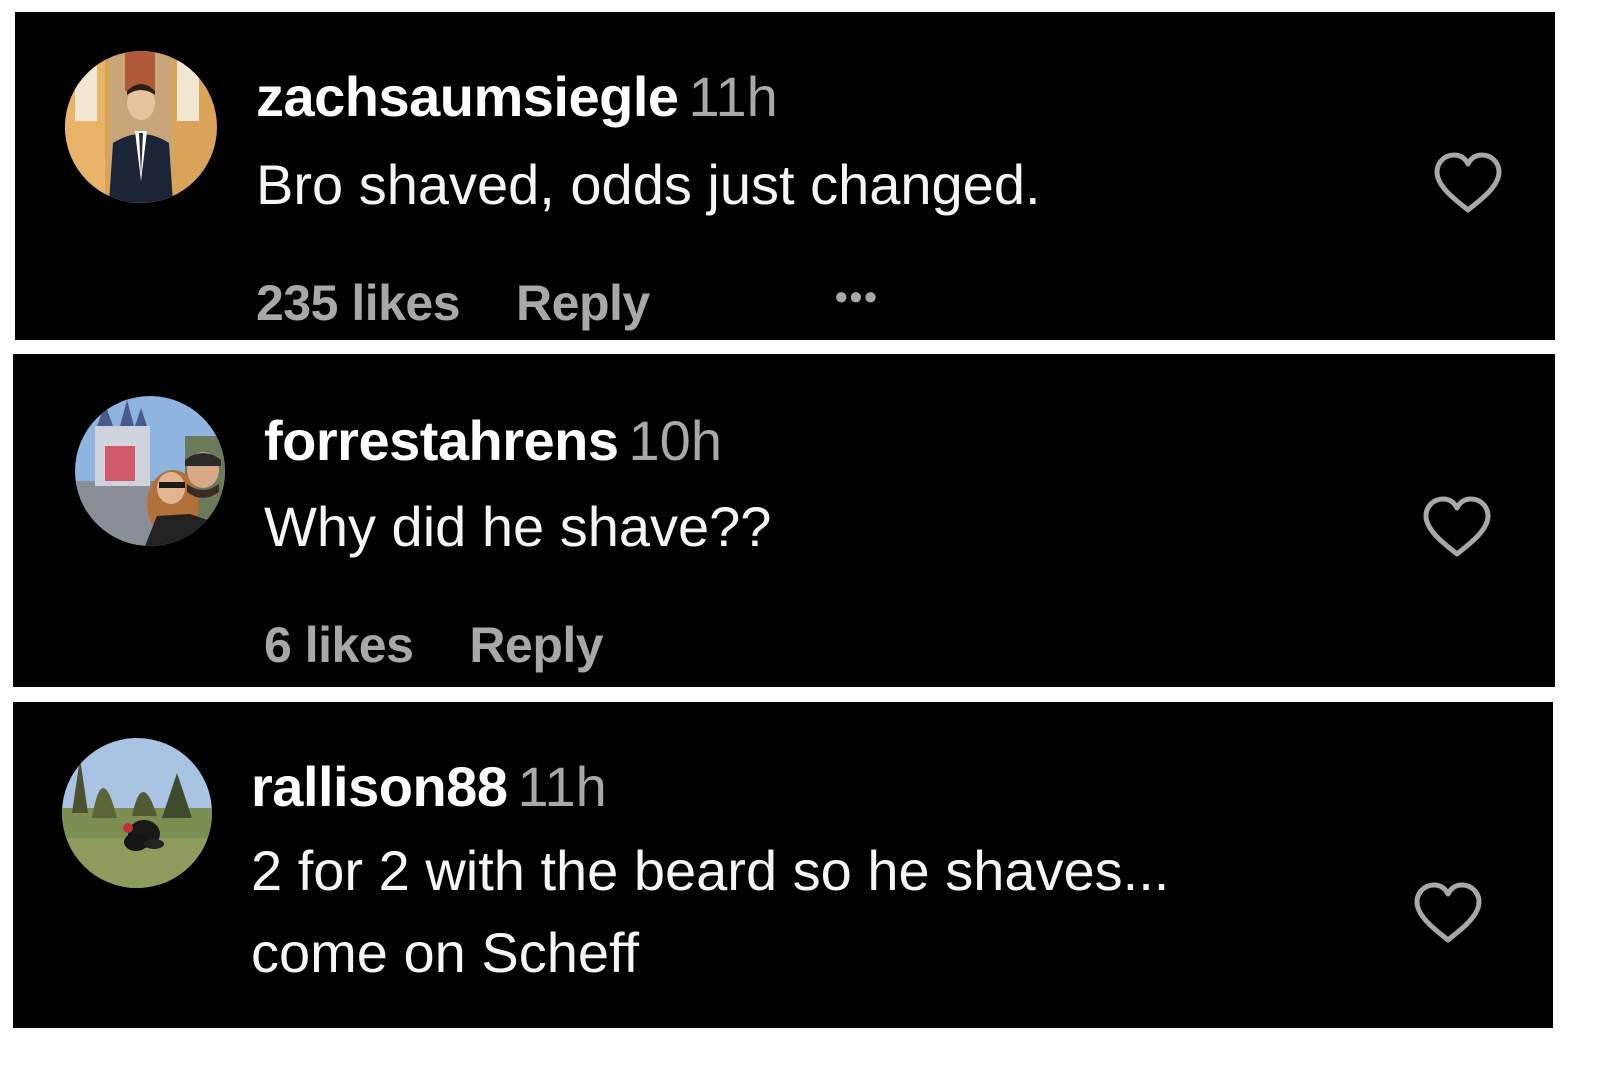 The width and height of the screenshot is (1600, 1066). I want to click on comment-meta: 6 likes Reply, so click(434, 645).